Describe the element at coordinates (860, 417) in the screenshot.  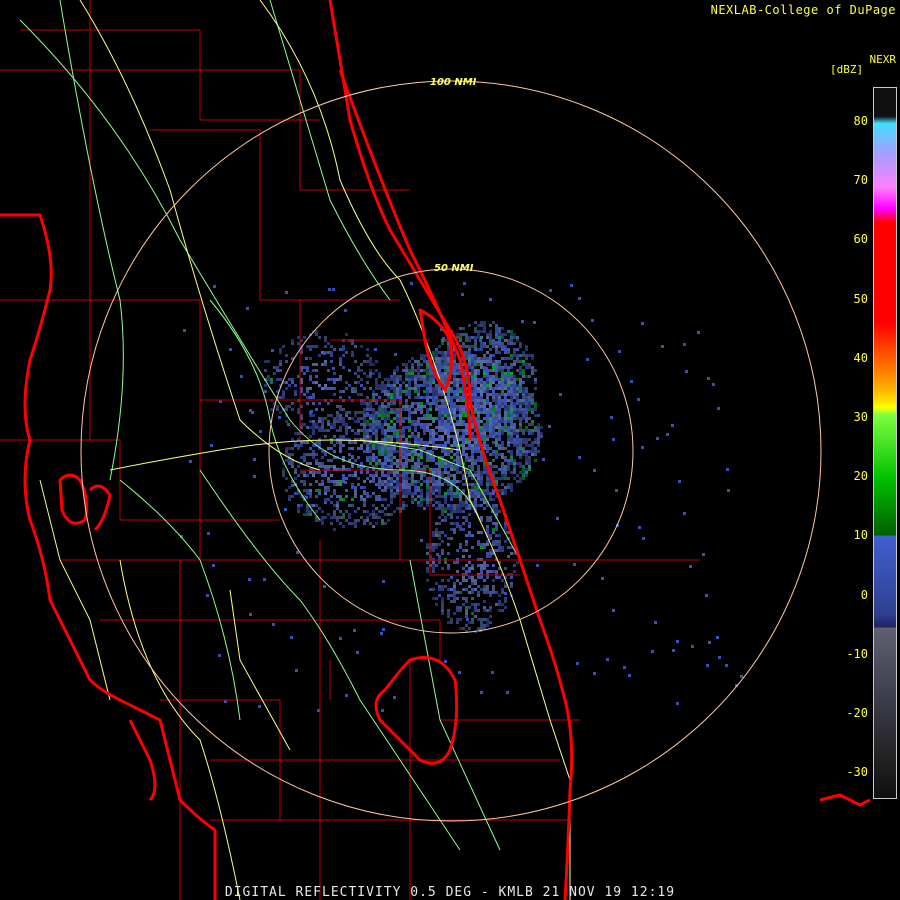
I see `scale-tick: 30` at that location.